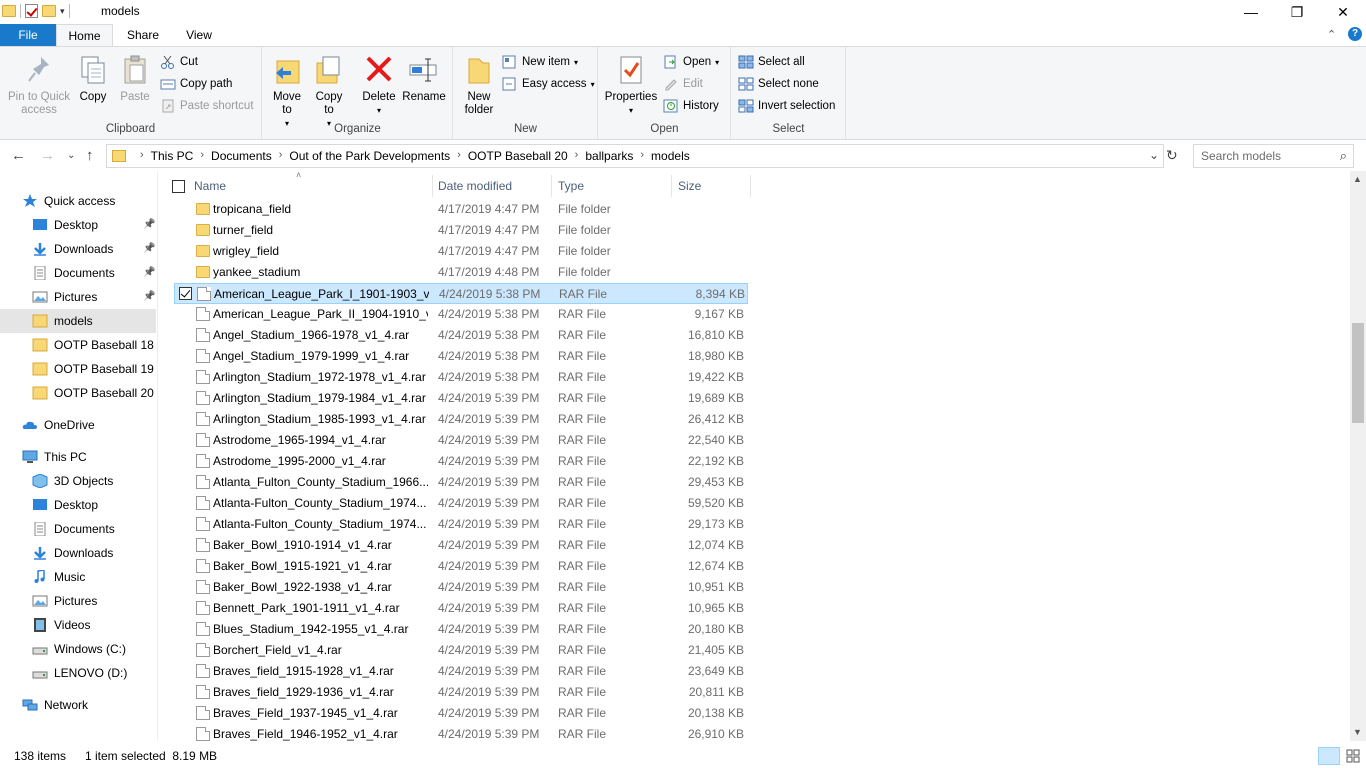  What do you see at coordinates (143, 35) in the screenshot?
I see `tab-share: Share` at bounding box center [143, 35].